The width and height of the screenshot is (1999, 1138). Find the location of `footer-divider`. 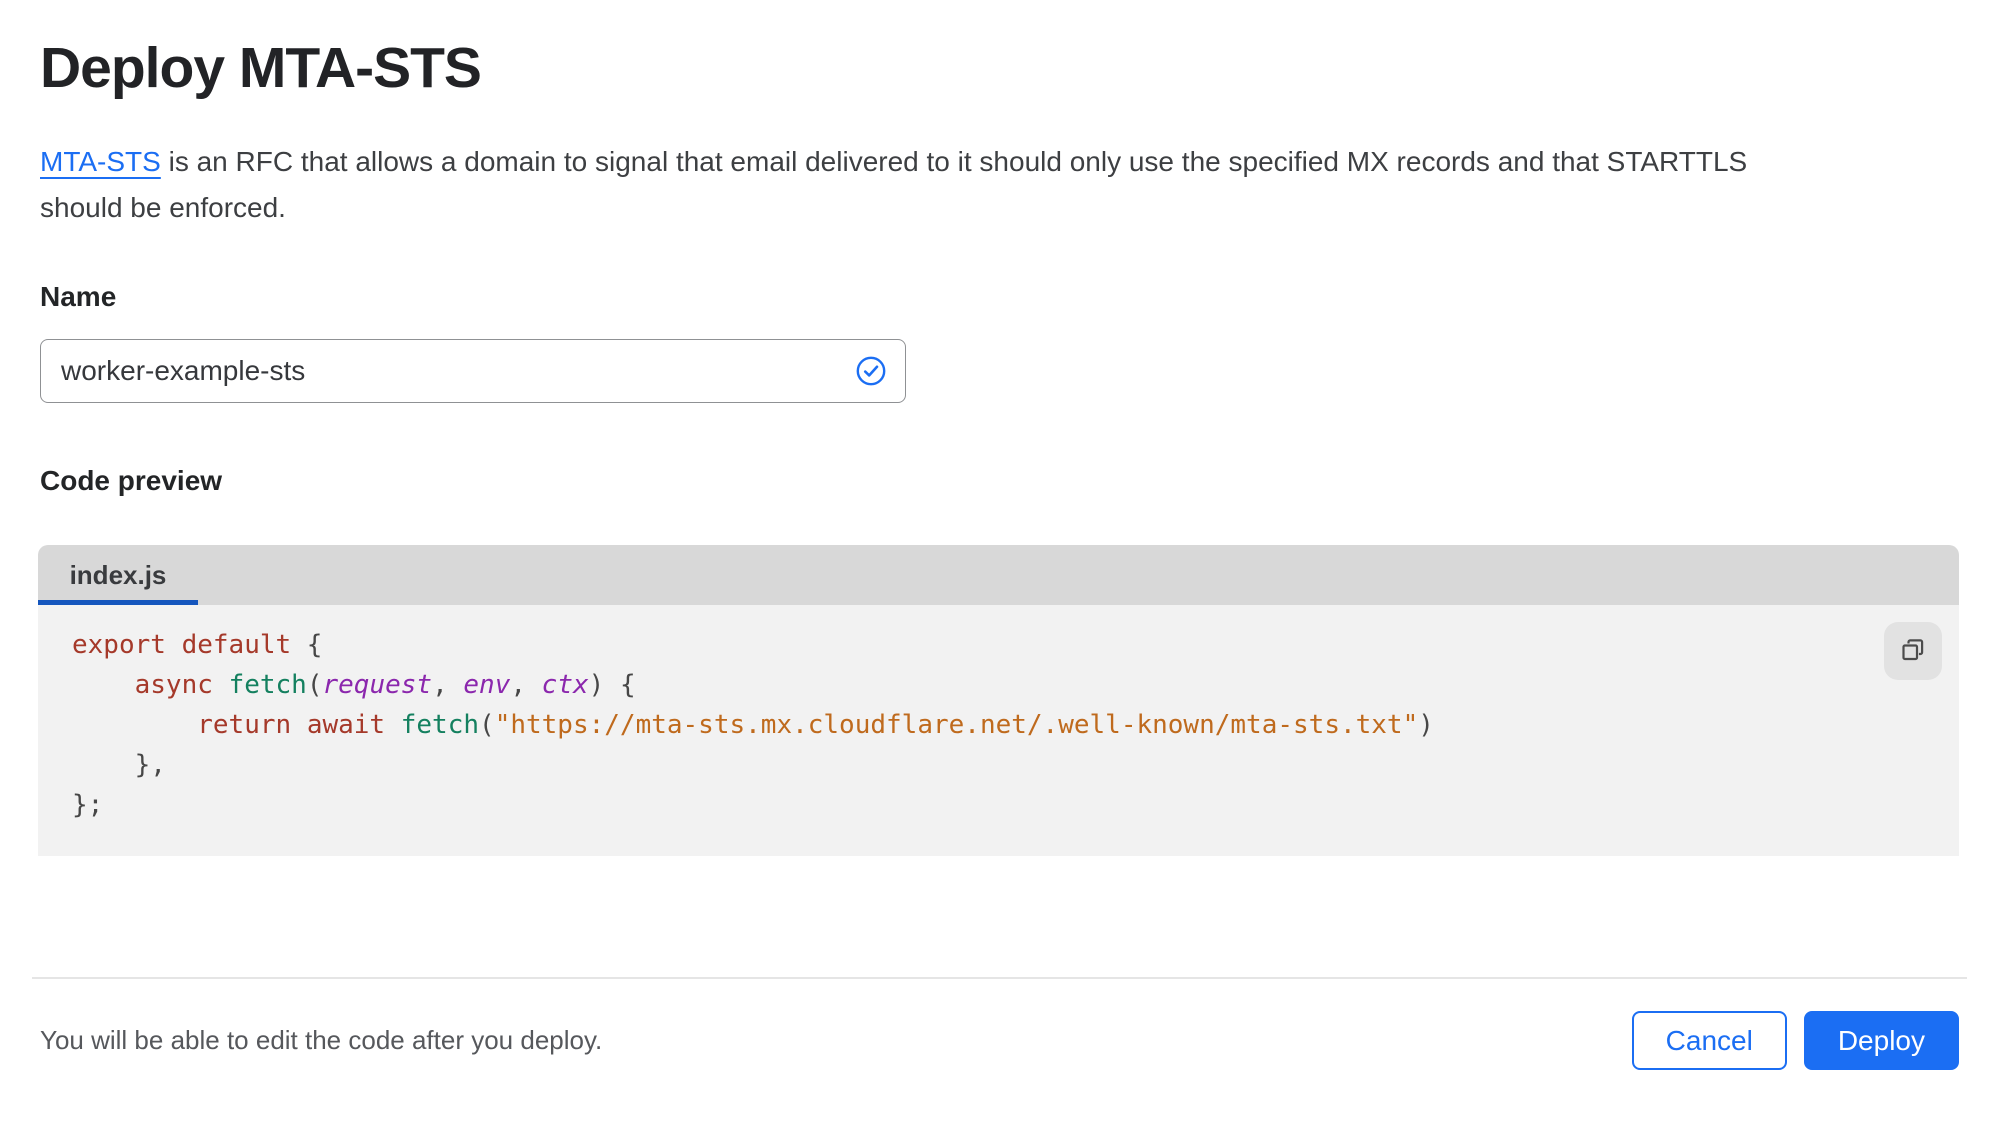

footer-divider is located at coordinates (999, 978).